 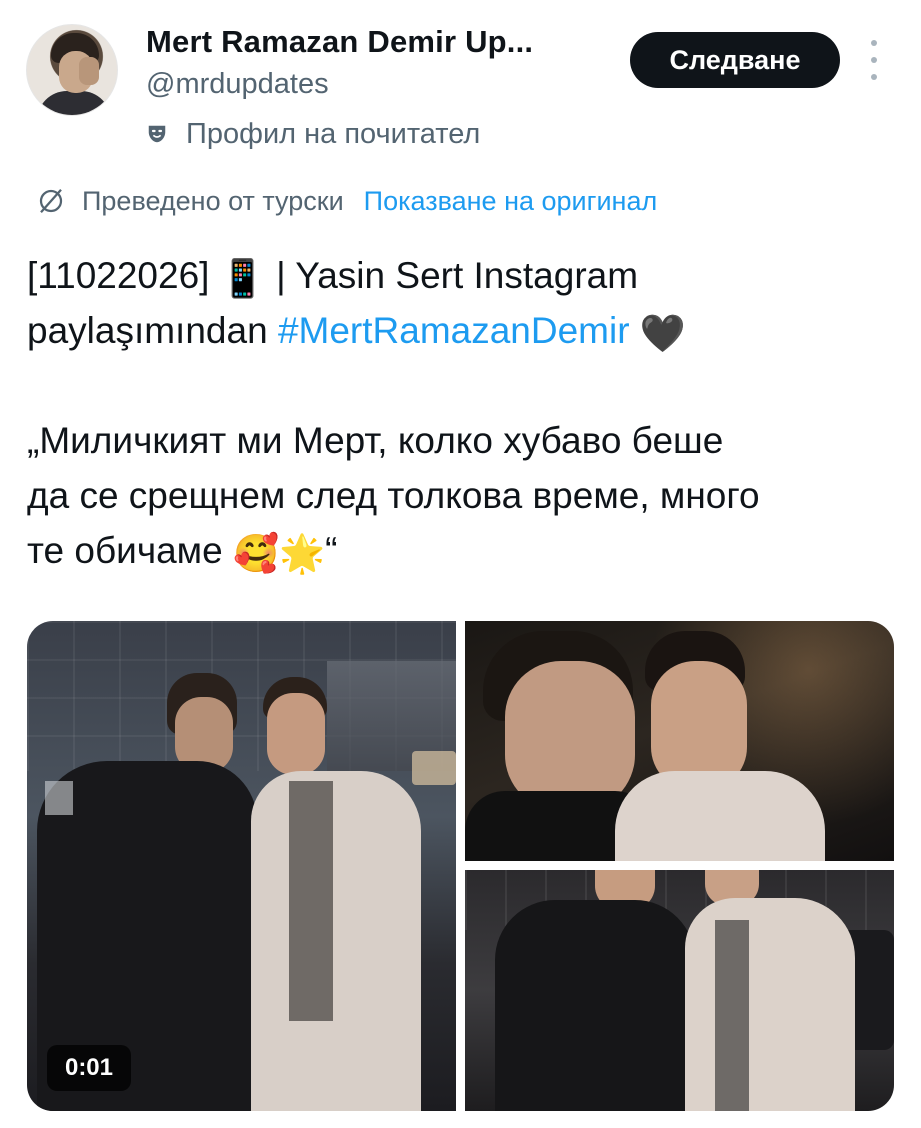 I want to click on tweet-line-2: paylaşımından #MertRamazanDemir 🖤, so click(x=462, y=330).